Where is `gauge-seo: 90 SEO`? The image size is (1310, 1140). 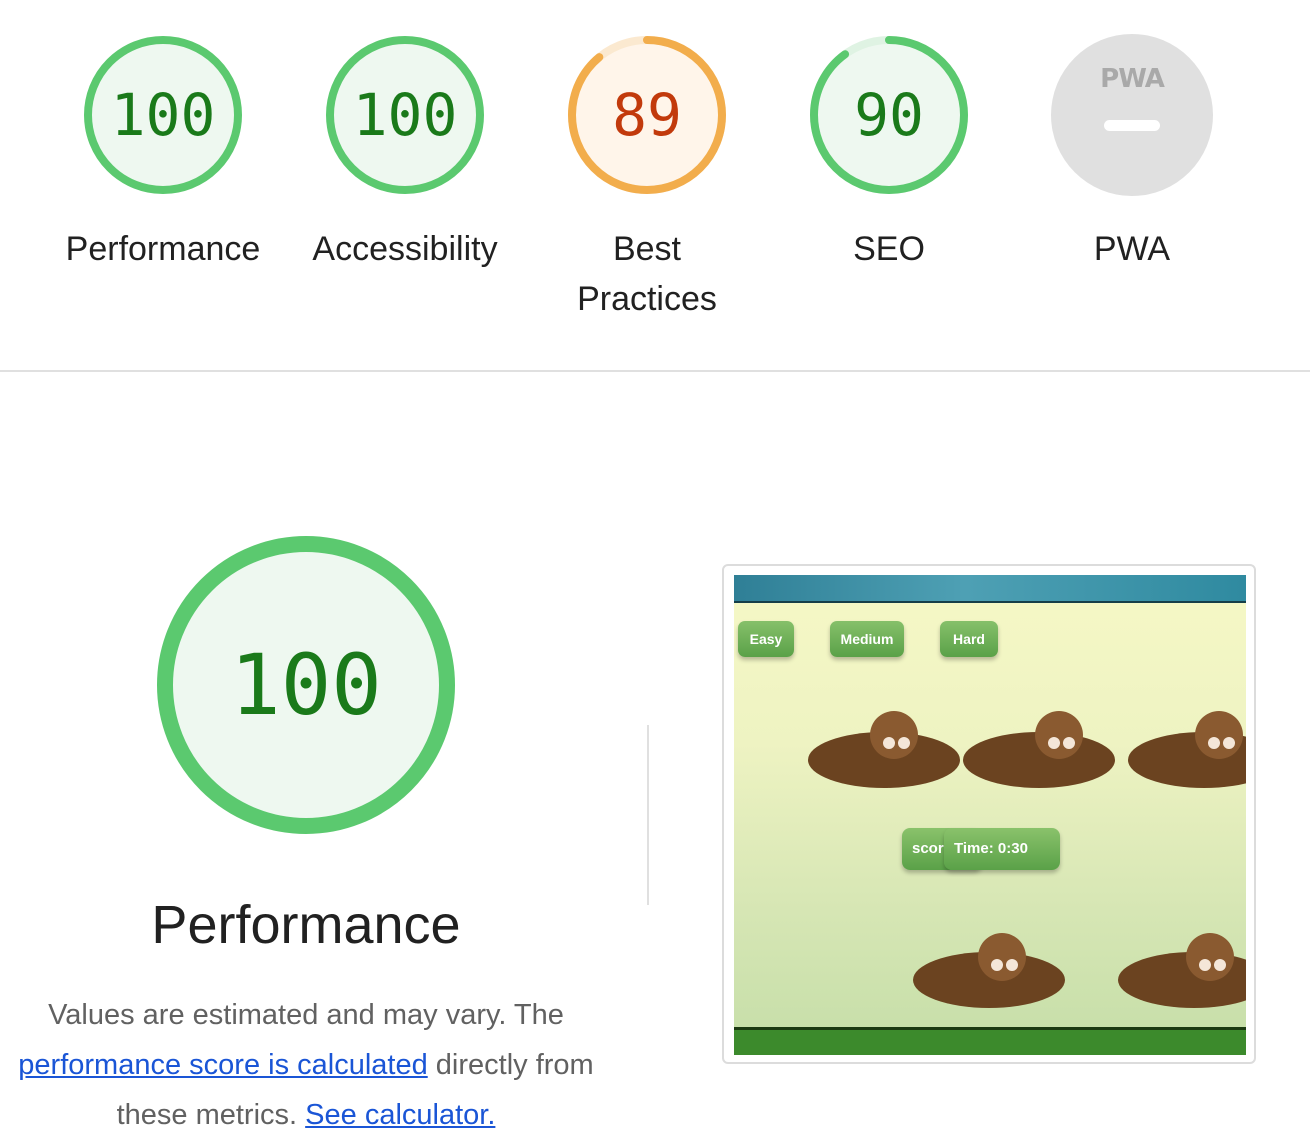
gauge-seo: 90 SEO is located at coordinates (889, 154).